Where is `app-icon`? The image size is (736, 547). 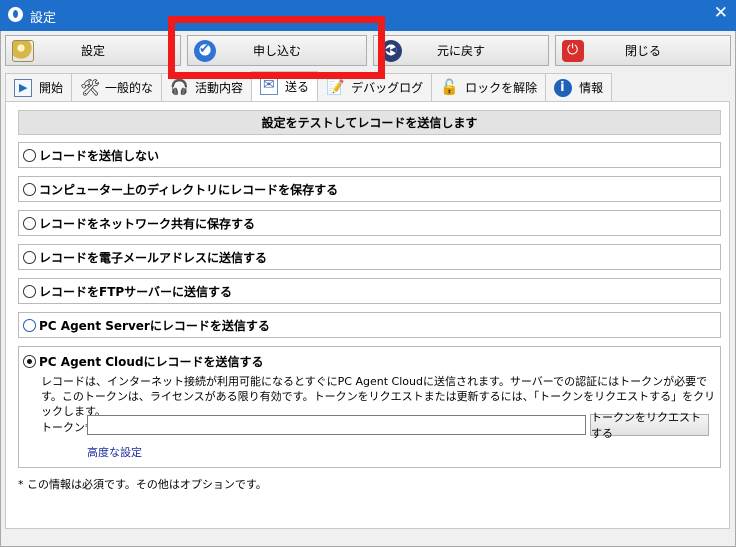 app-icon is located at coordinates (15, 14).